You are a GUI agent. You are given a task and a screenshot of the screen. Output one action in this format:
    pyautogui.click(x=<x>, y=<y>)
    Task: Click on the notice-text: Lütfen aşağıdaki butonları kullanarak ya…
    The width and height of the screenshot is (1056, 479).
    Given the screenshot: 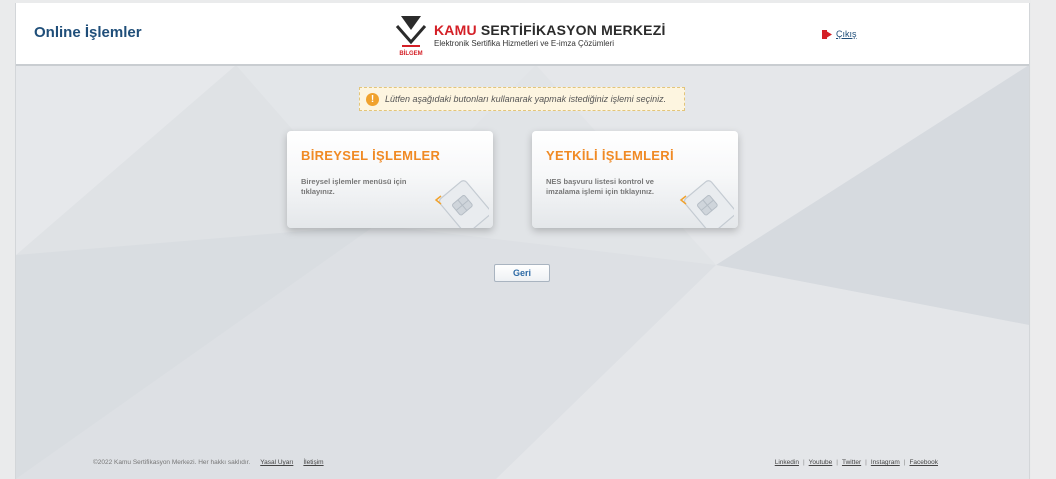 What is the action you would take?
    pyautogui.click(x=526, y=99)
    